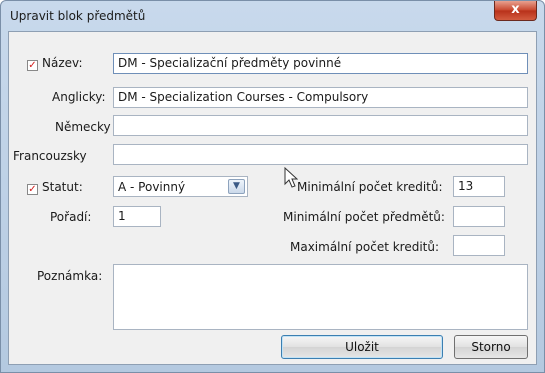  Describe the element at coordinates (62, 187) in the screenshot. I see `statut-label-text: Statut:` at that location.